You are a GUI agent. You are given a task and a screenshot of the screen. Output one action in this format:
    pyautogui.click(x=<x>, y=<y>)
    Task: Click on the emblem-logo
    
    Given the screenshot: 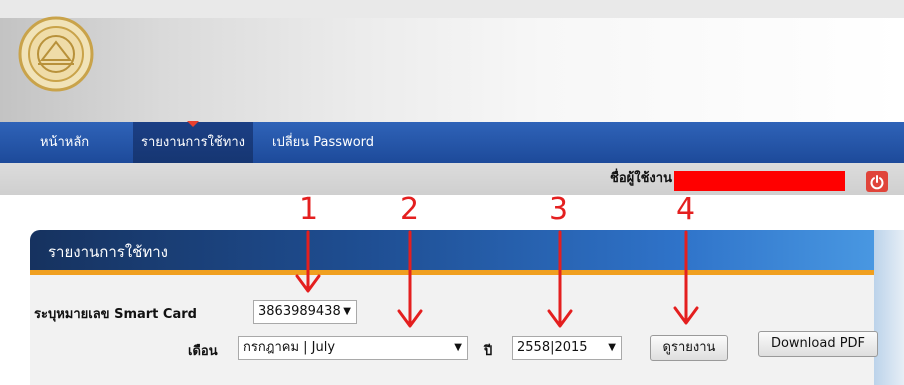 What is the action you would take?
    pyautogui.click(x=56, y=54)
    